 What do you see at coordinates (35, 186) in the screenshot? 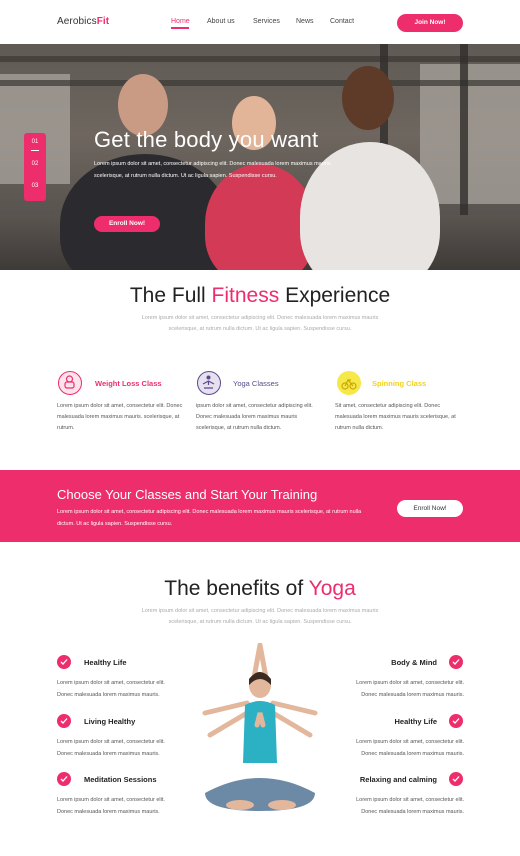
I see `slide-03: 03` at bounding box center [35, 186].